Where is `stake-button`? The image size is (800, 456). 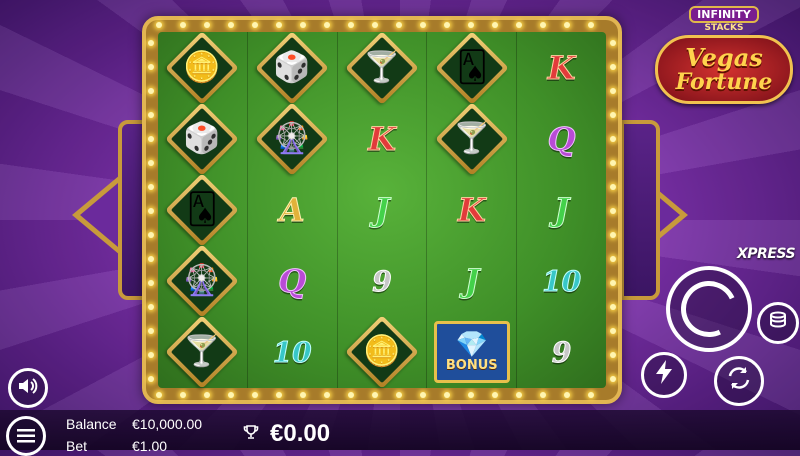 stake-button is located at coordinates (778, 323).